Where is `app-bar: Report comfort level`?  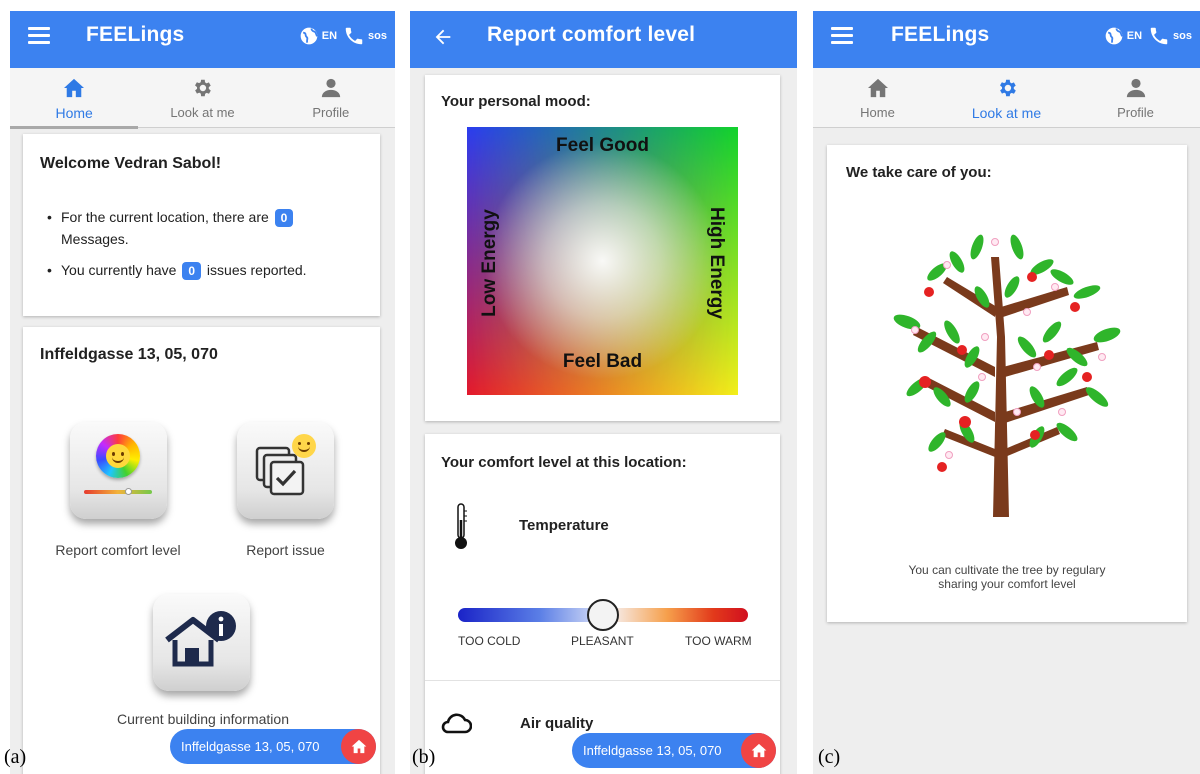
app-bar: Report comfort level is located at coordinates (603, 39).